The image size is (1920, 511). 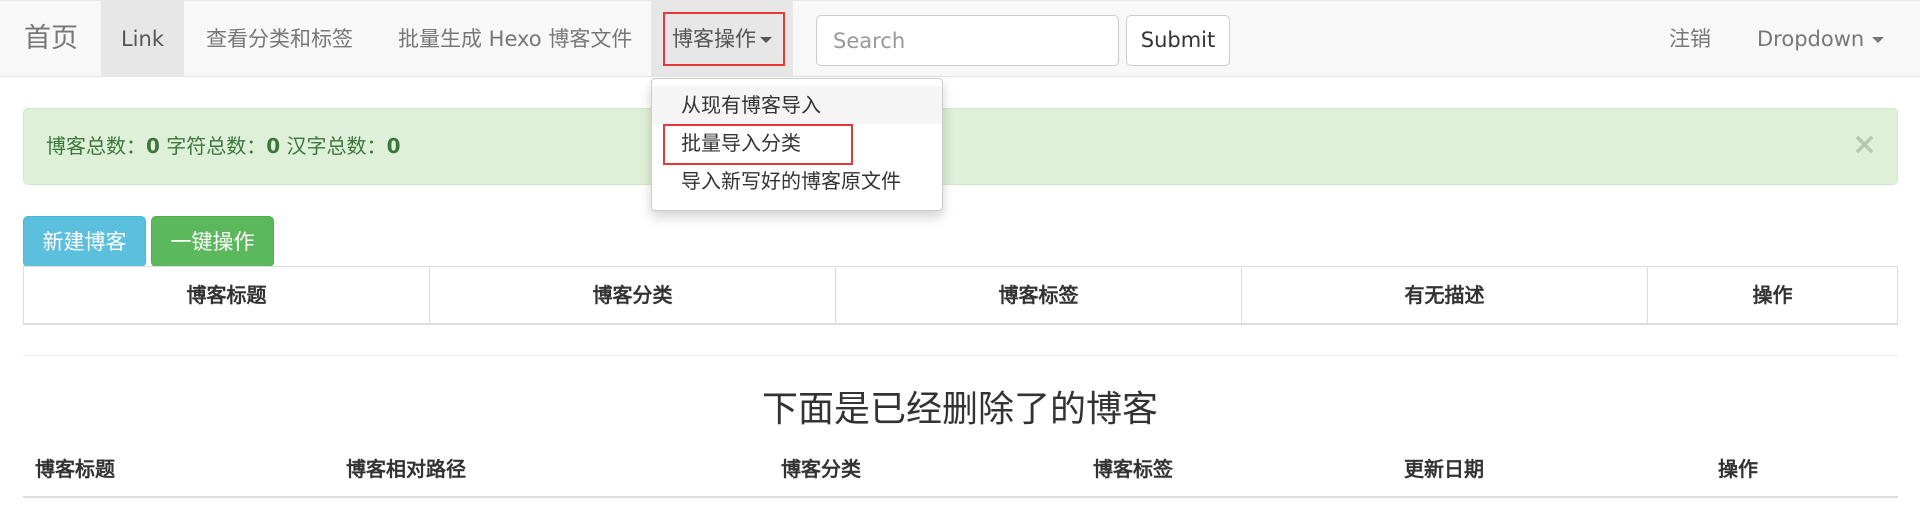 I want to click on menu-item-batch-import-categories: 批量导入分类, so click(x=797, y=143).